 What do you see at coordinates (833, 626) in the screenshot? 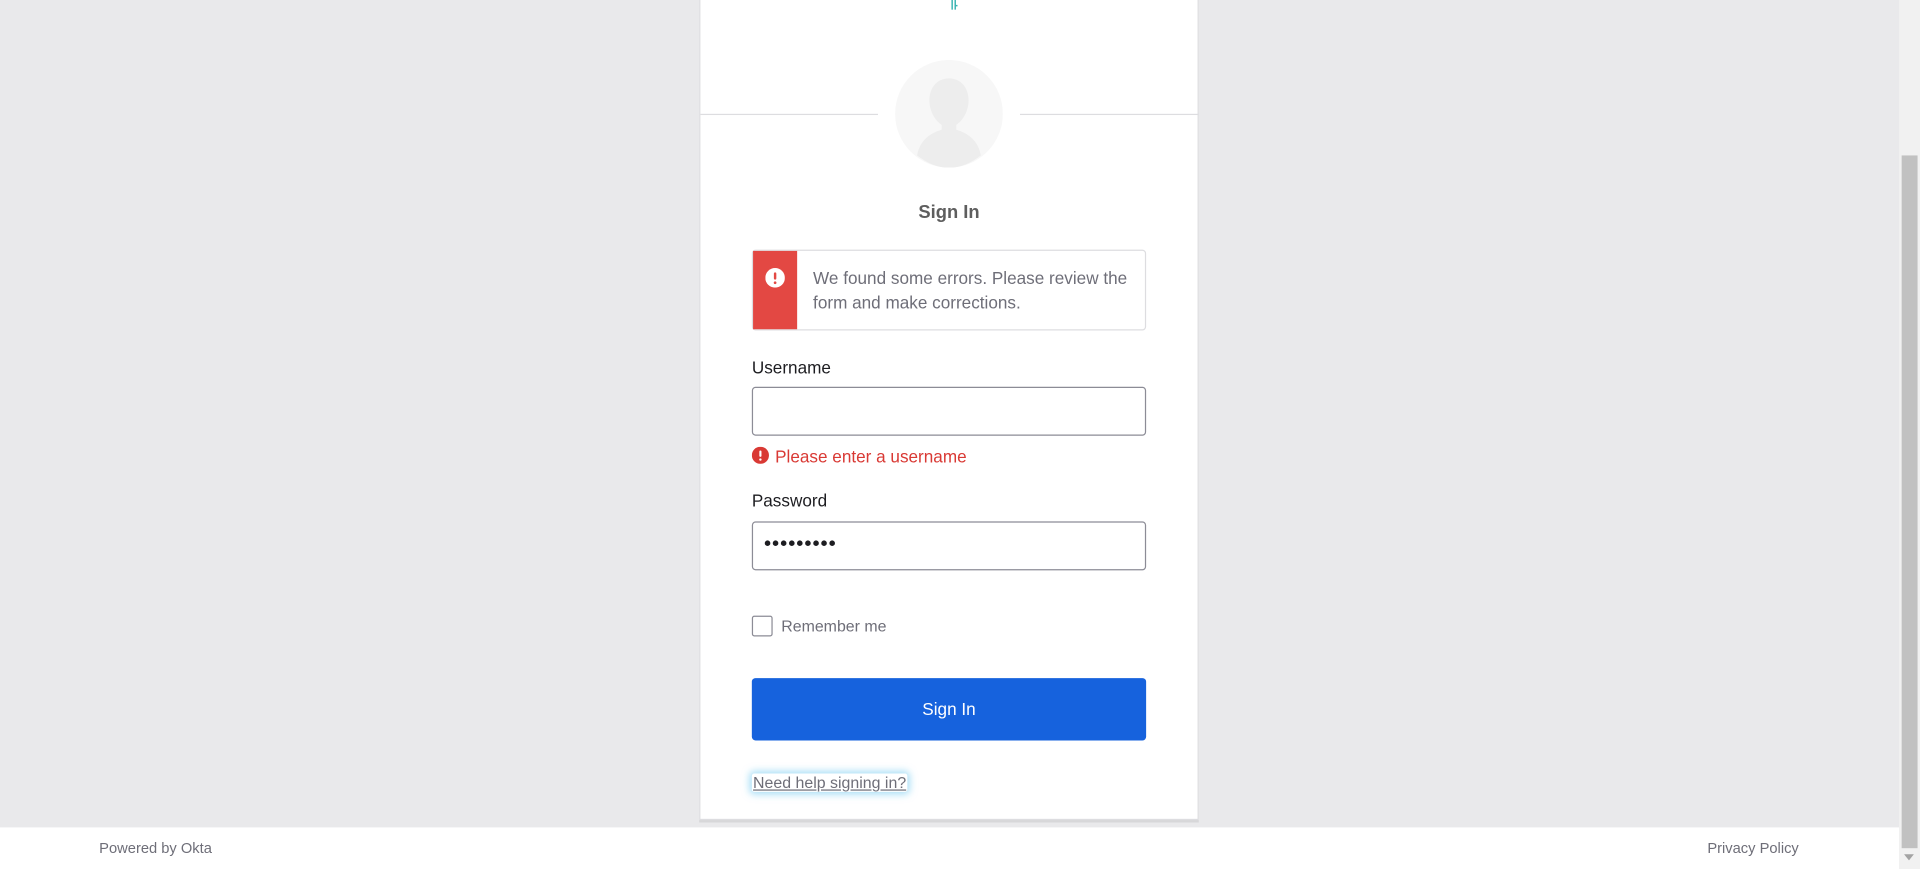
I see `remember-me-label: Remember me` at bounding box center [833, 626].